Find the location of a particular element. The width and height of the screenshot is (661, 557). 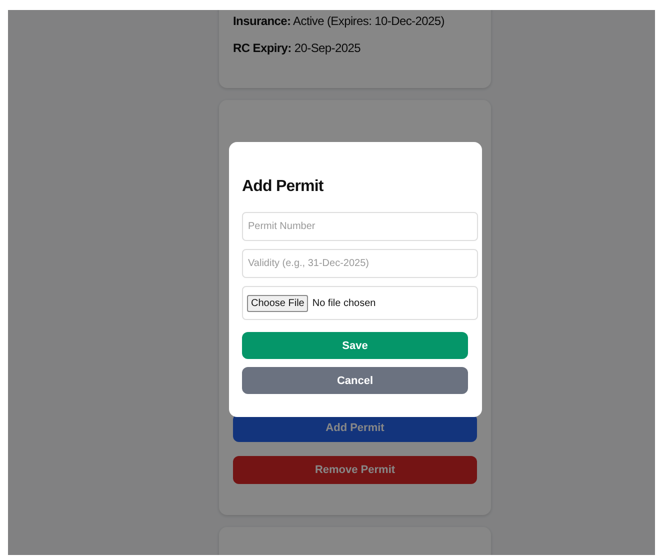

file-input-field: Choose File No file chosen is located at coordinates (360, 303).